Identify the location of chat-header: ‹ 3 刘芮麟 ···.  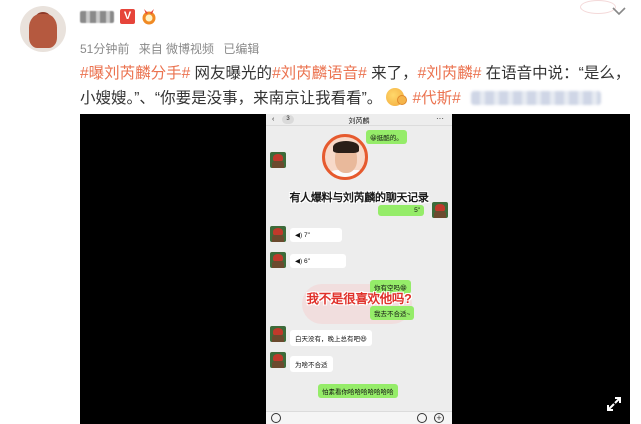
(359, 120).